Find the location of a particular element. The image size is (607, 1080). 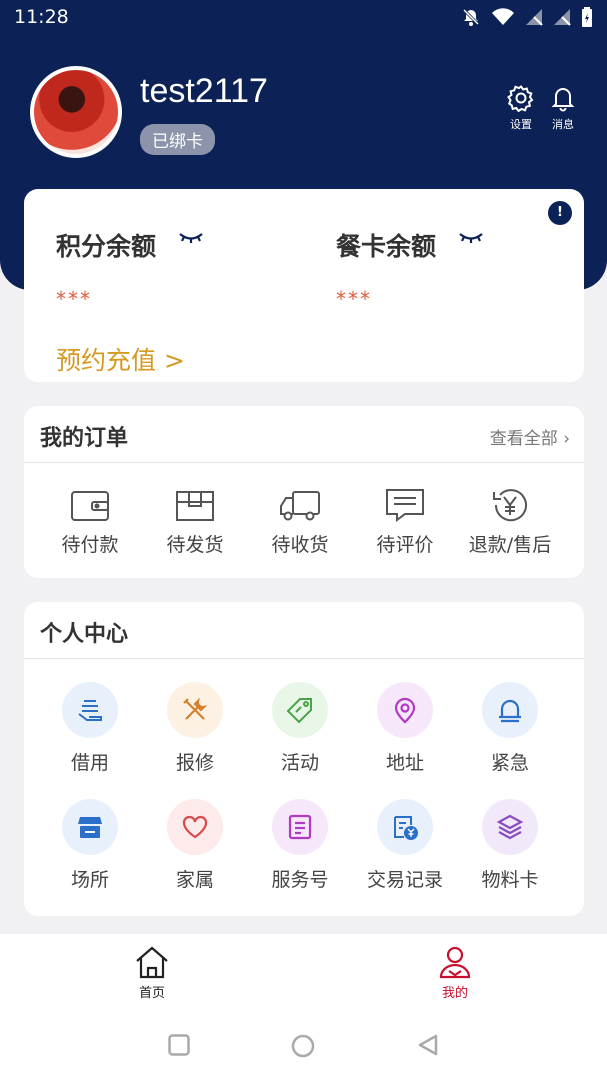

status-icons is located at coordinates (527, 17).